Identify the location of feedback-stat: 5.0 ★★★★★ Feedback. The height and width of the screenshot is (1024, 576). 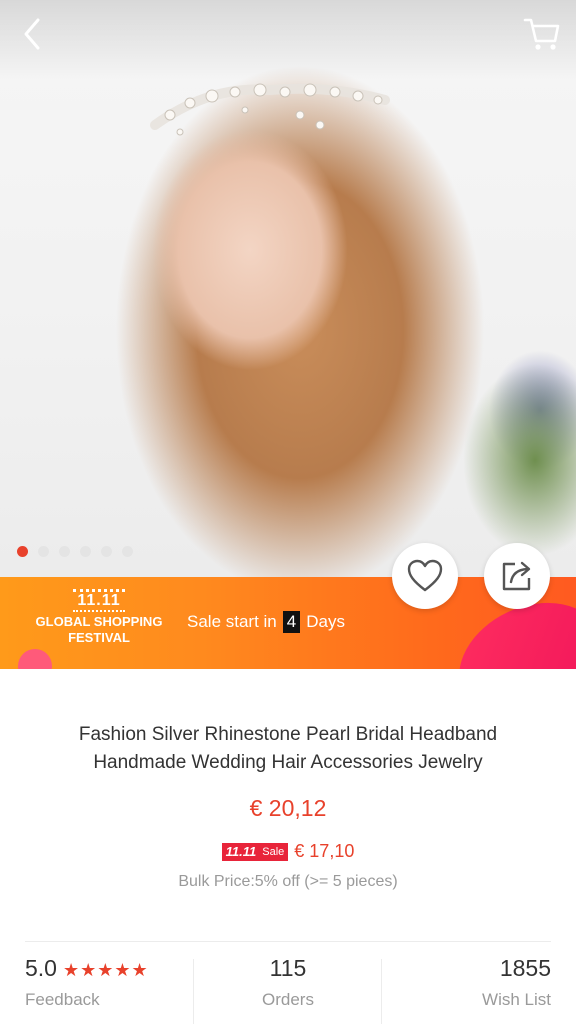
(110, 989).